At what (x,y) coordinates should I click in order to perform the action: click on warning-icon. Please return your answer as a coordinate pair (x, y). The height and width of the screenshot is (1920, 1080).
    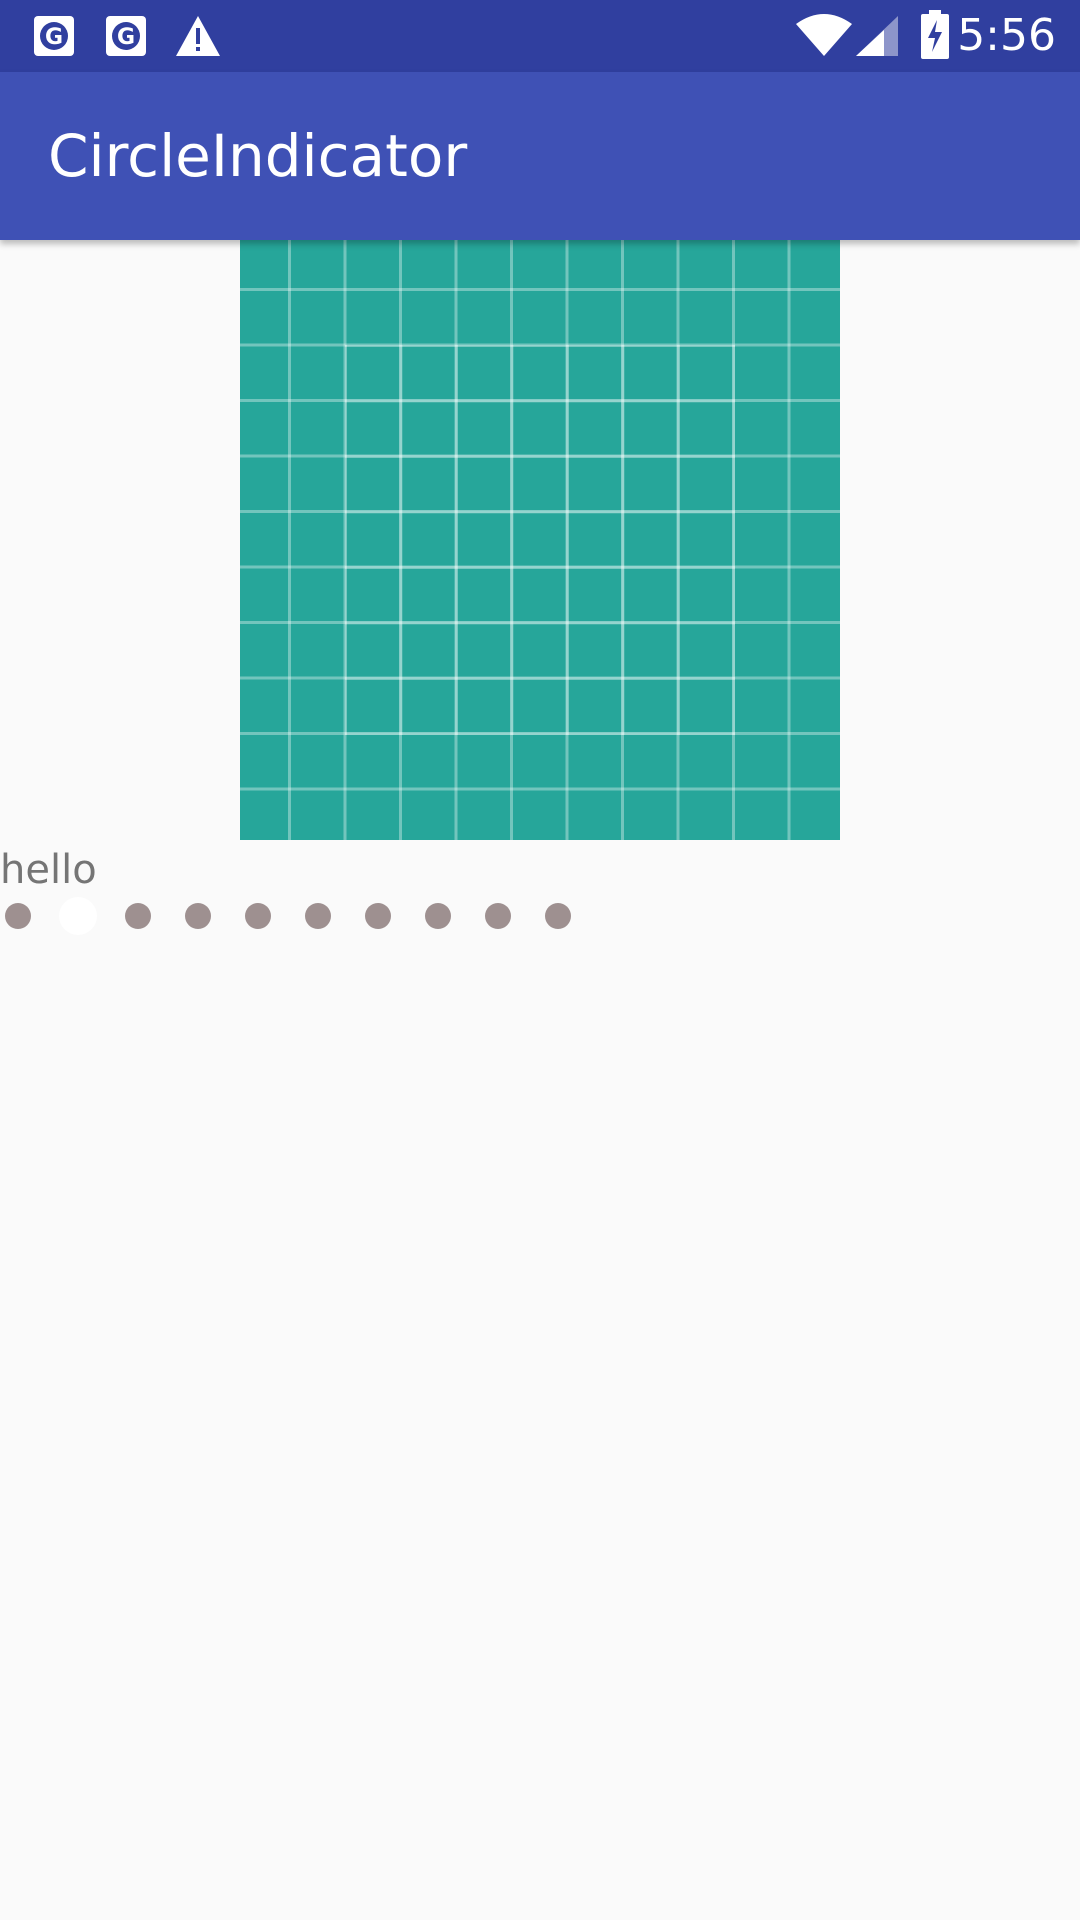
    Looking at the image, I should click on (197, 36).